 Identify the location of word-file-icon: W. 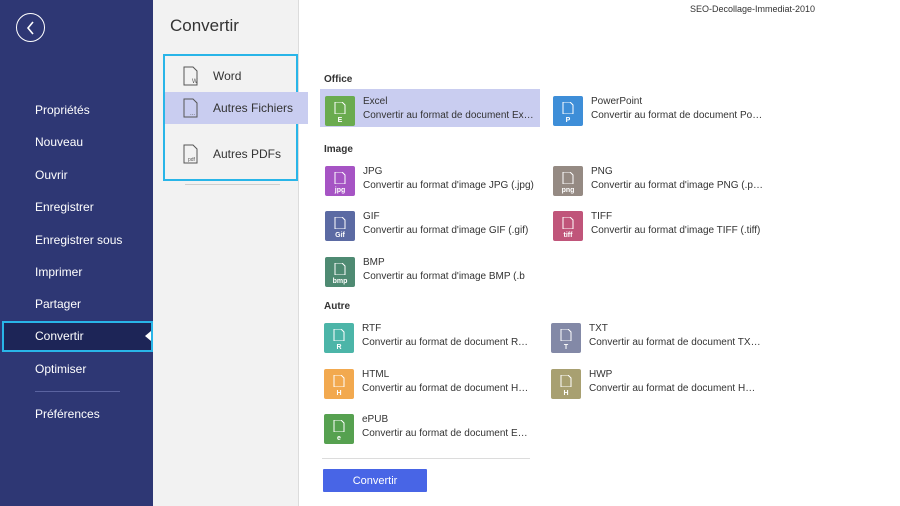
(190, 76).